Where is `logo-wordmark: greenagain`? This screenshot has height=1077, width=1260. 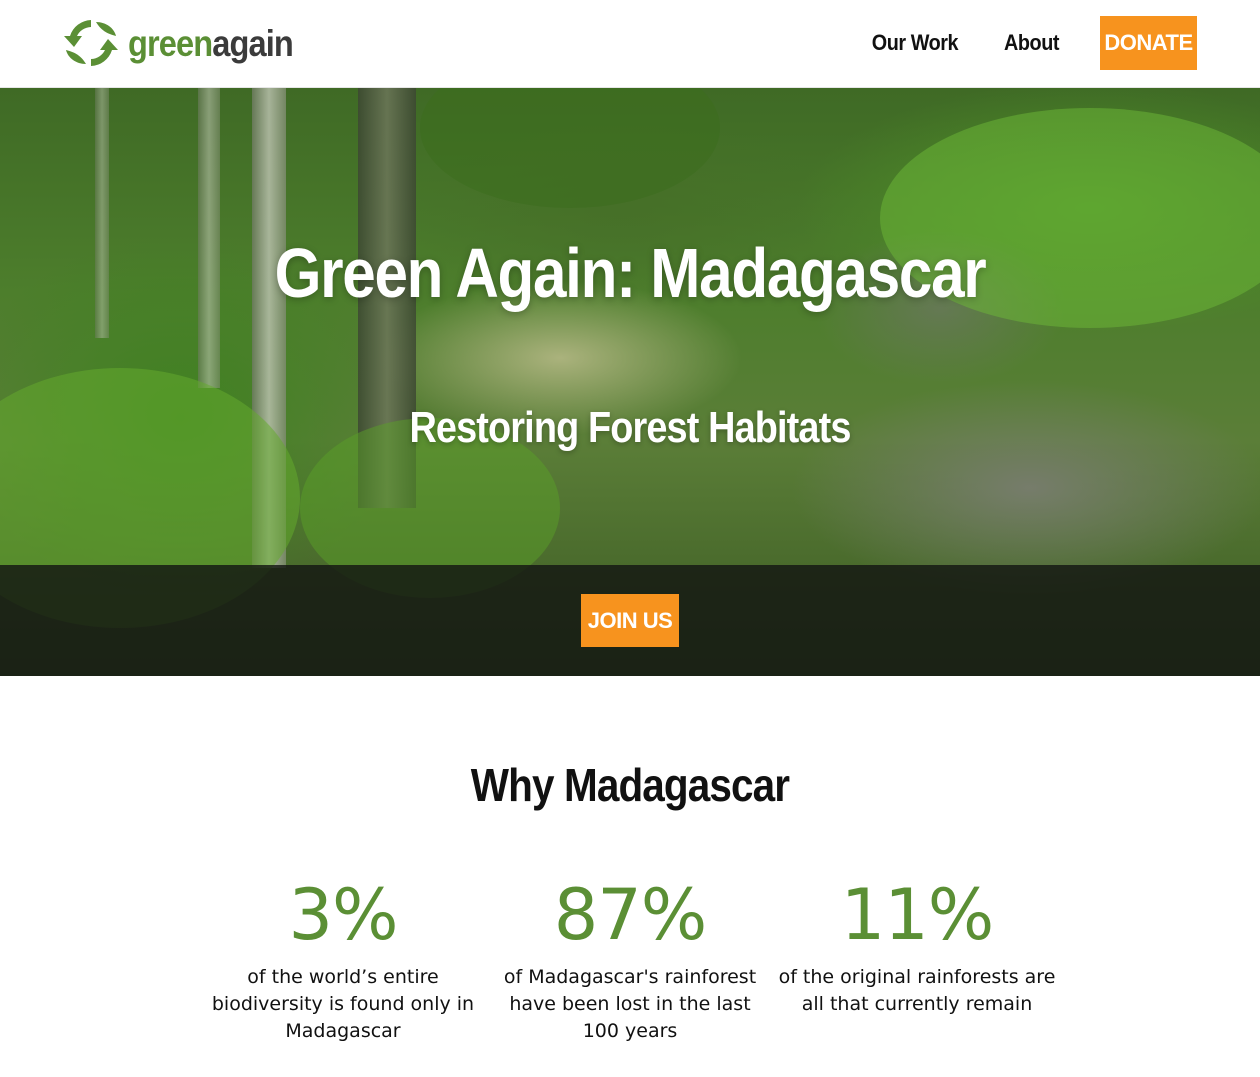
logo-wordmark: greenagain is located at coordinates (211, 43).